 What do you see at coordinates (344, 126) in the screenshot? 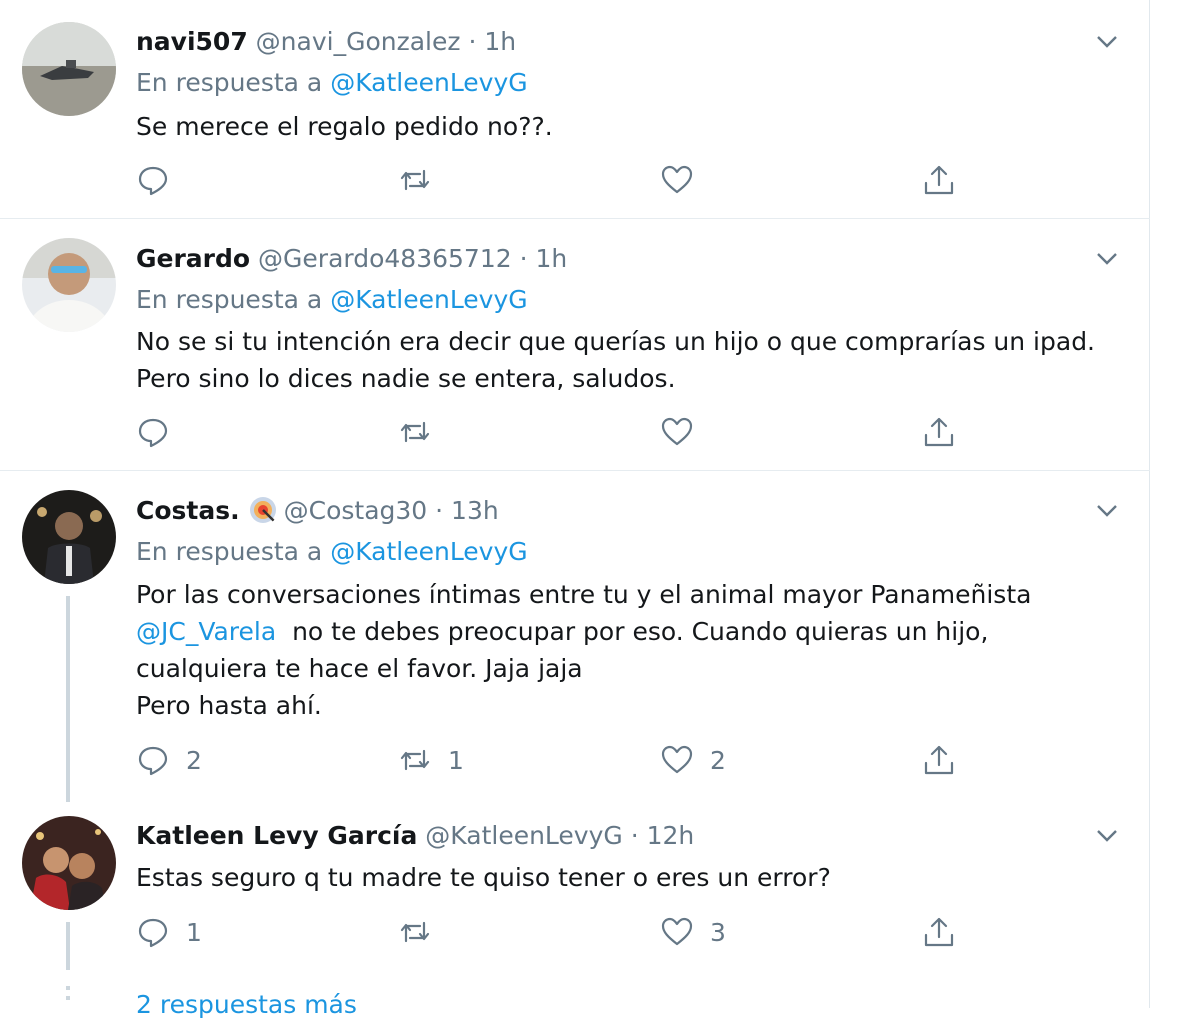
I see `tweet-text: Se merece el regalo pedido no??.` at bounding box center [344, 126].